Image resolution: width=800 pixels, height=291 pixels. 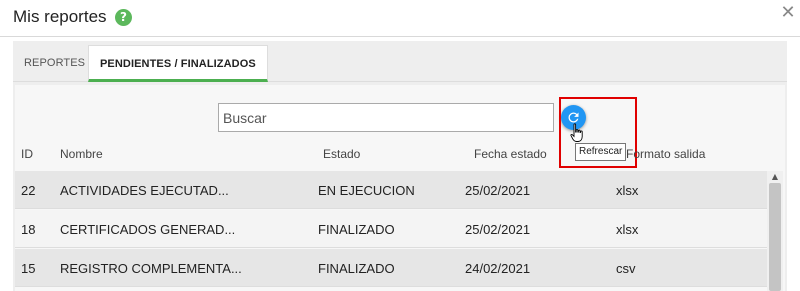 What do you see at coordinates (775, 177) in the screenshot?
I see `scroll-up-icon: ▲` at bounding box center [775, 177].